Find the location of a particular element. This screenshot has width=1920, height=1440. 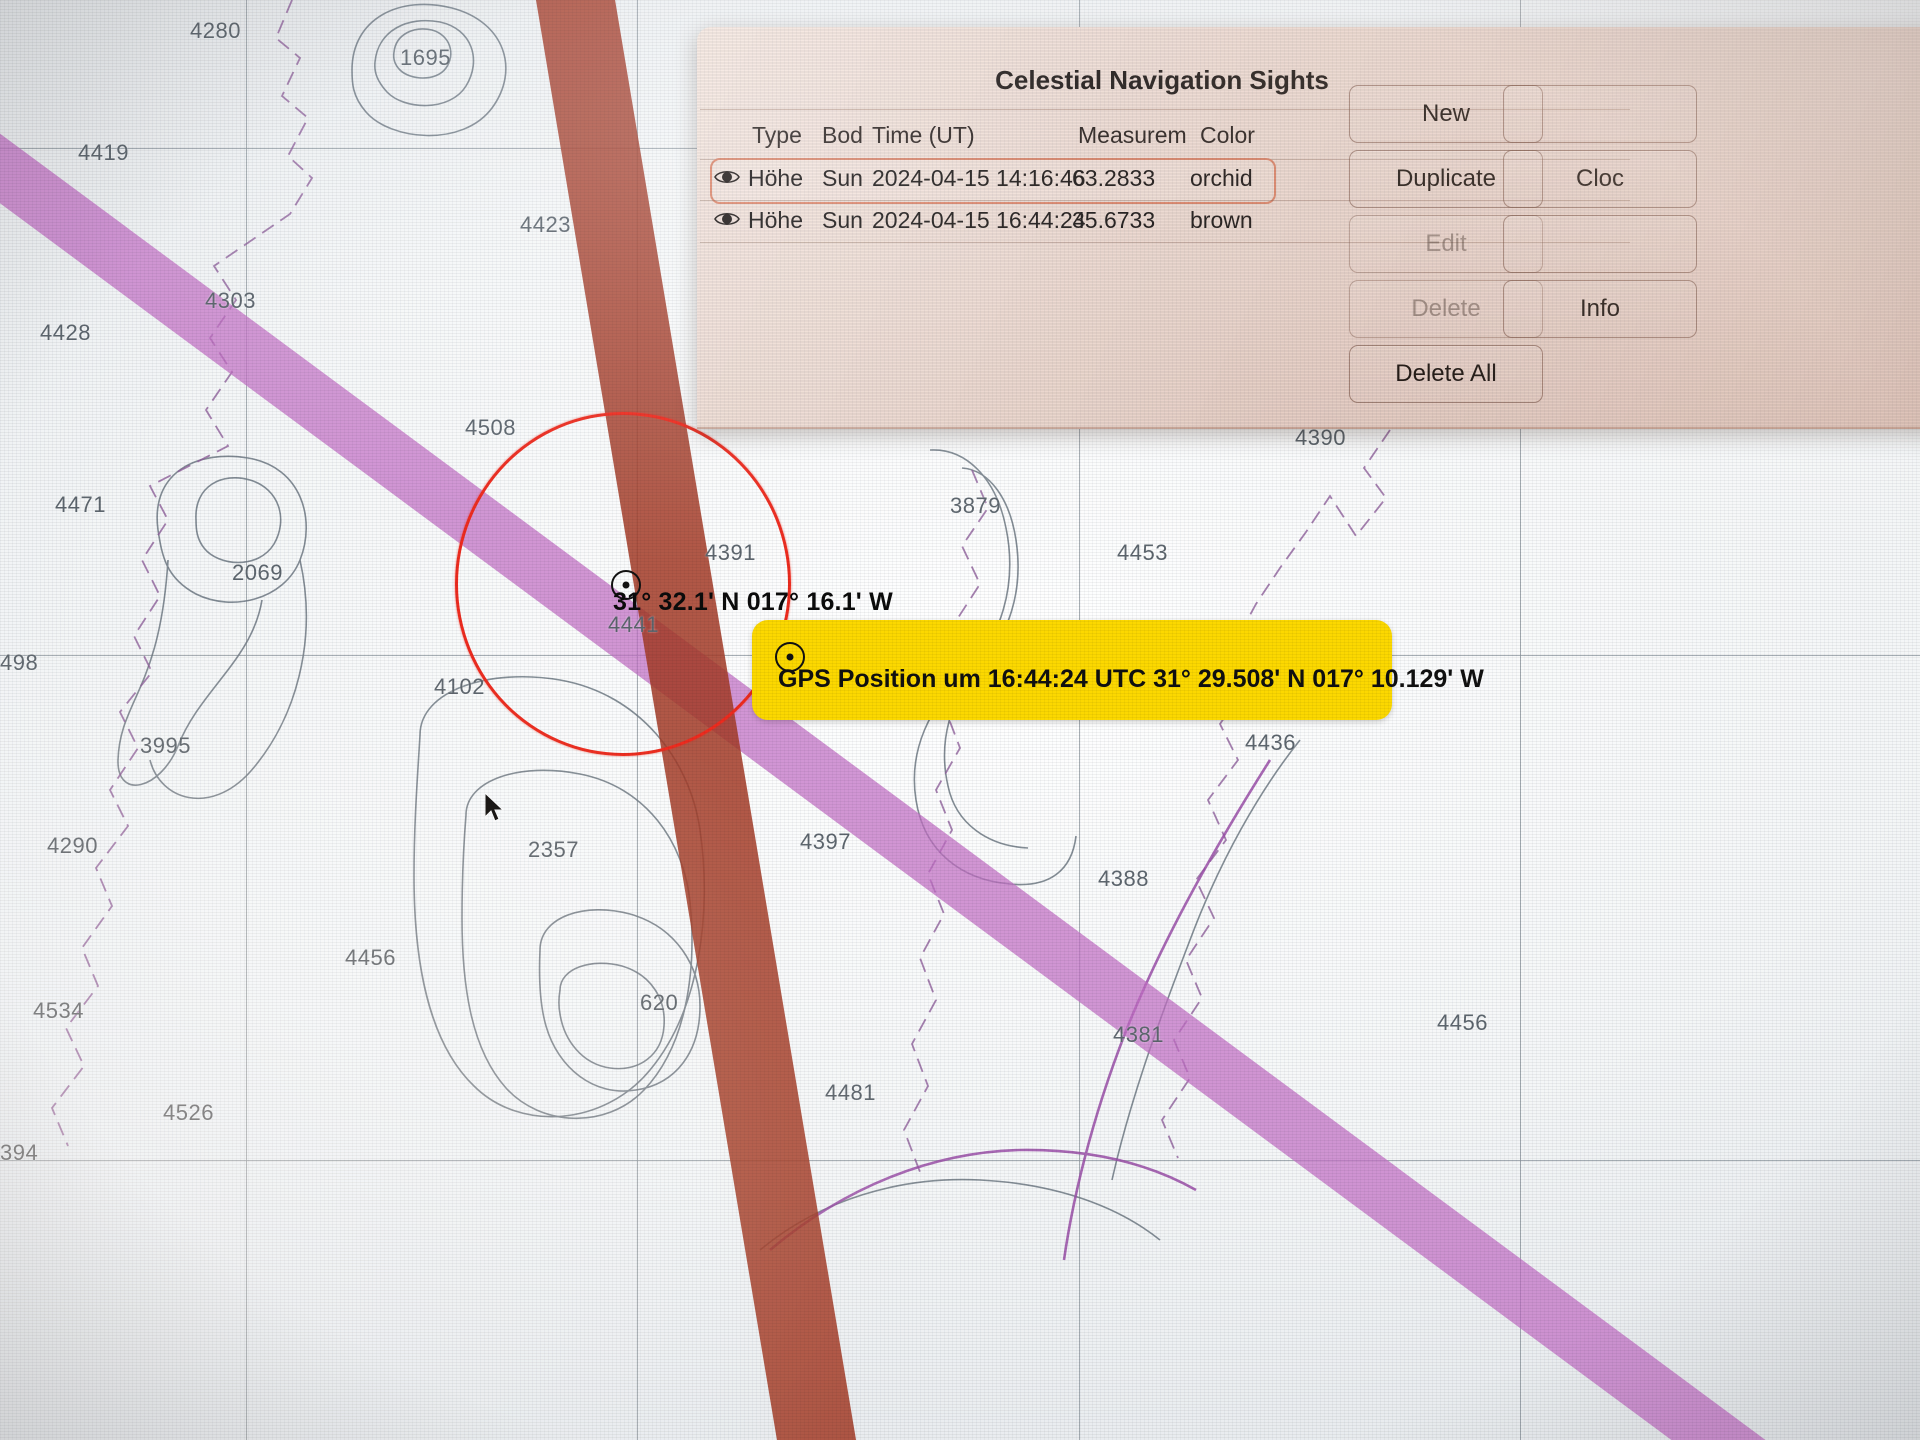

dialog-bottom-edge is located at coordinates (1308, 428).